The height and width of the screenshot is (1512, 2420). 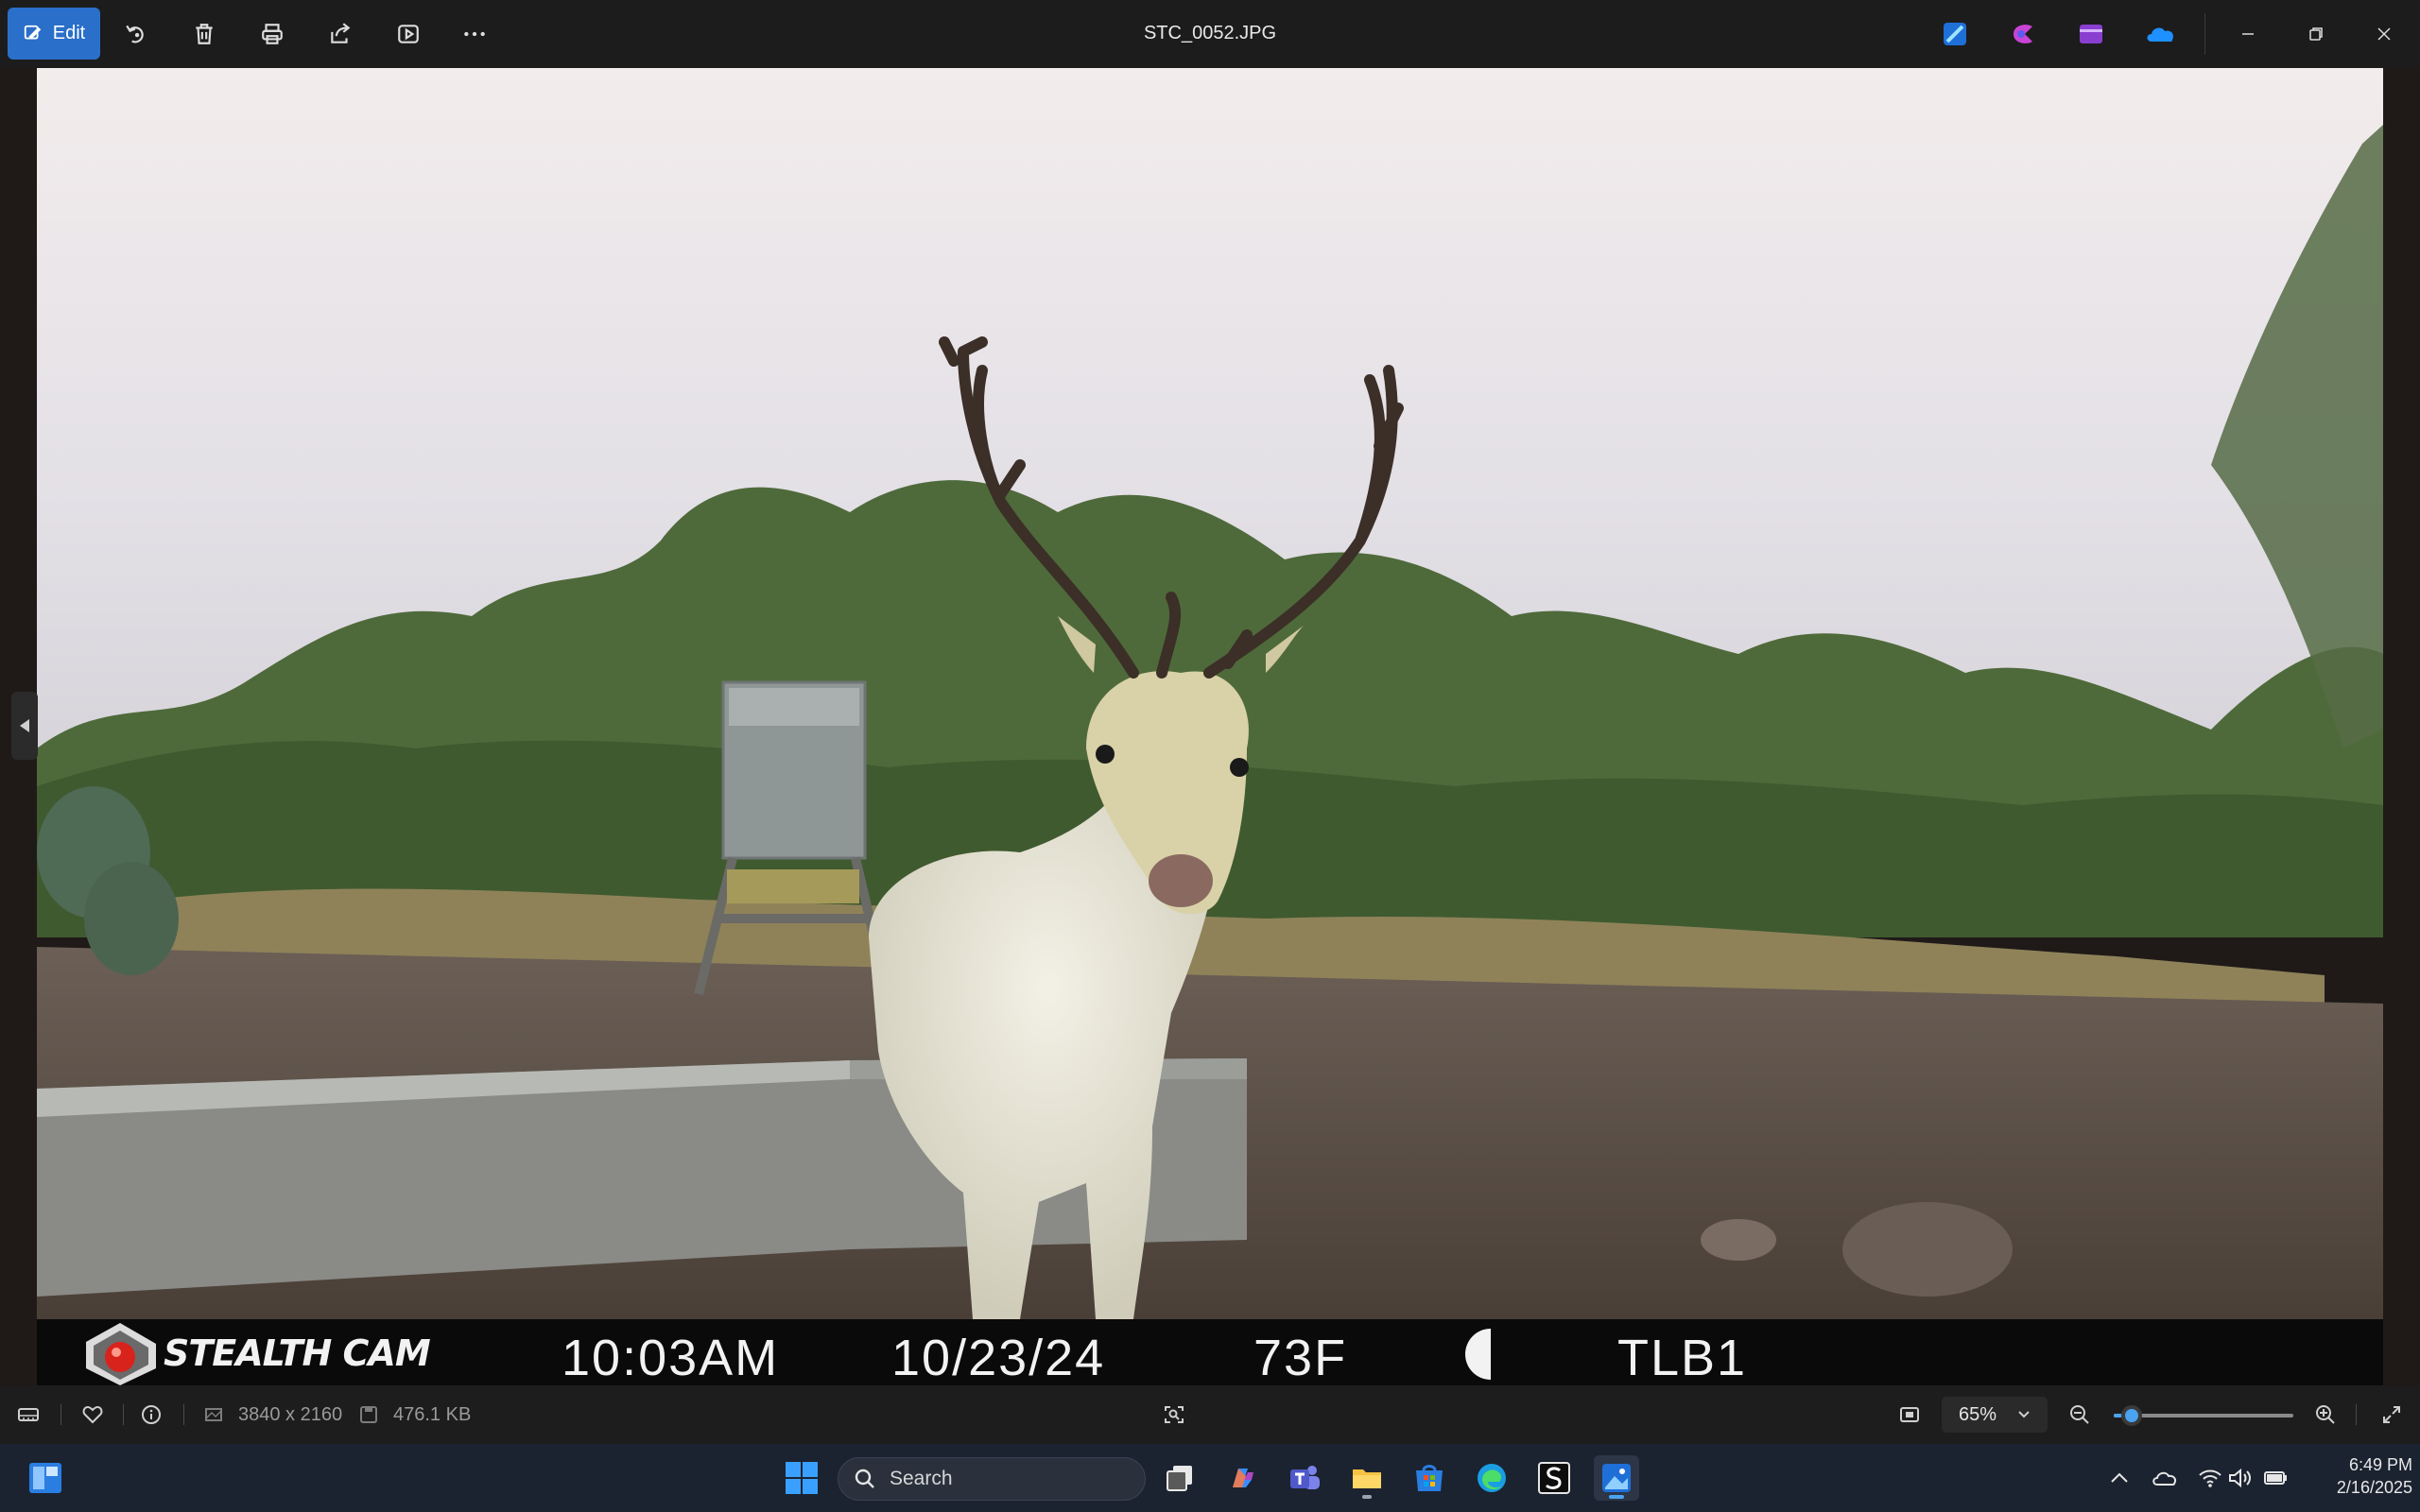 I want to click on volume-button, so click(x=2240, y=1478).